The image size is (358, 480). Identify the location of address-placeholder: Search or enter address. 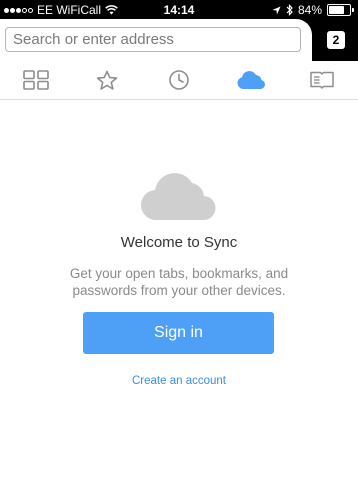
(93, 39).